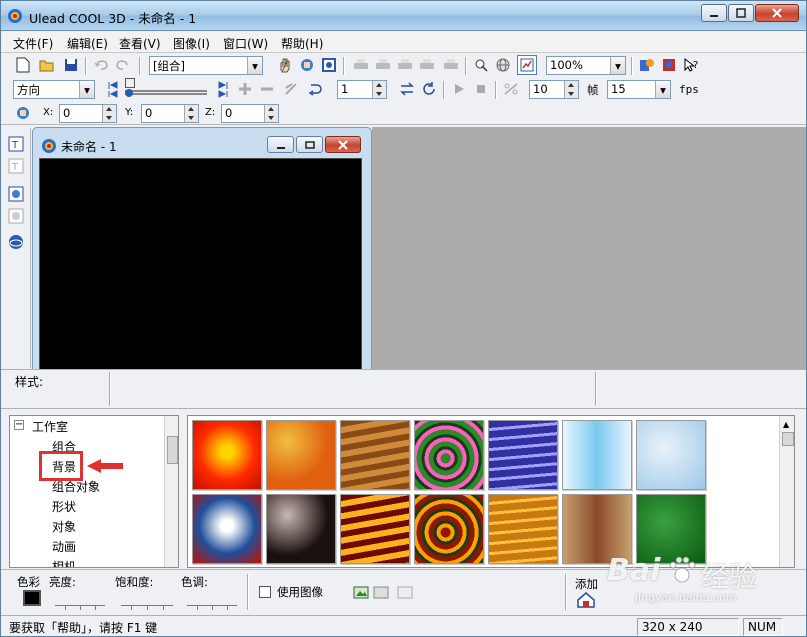 This screenshot has height=637, width=807. Describe the element at coordinates (786, 491) in the screenshot. I see `gallery-scrollbar: ▲` at that location.